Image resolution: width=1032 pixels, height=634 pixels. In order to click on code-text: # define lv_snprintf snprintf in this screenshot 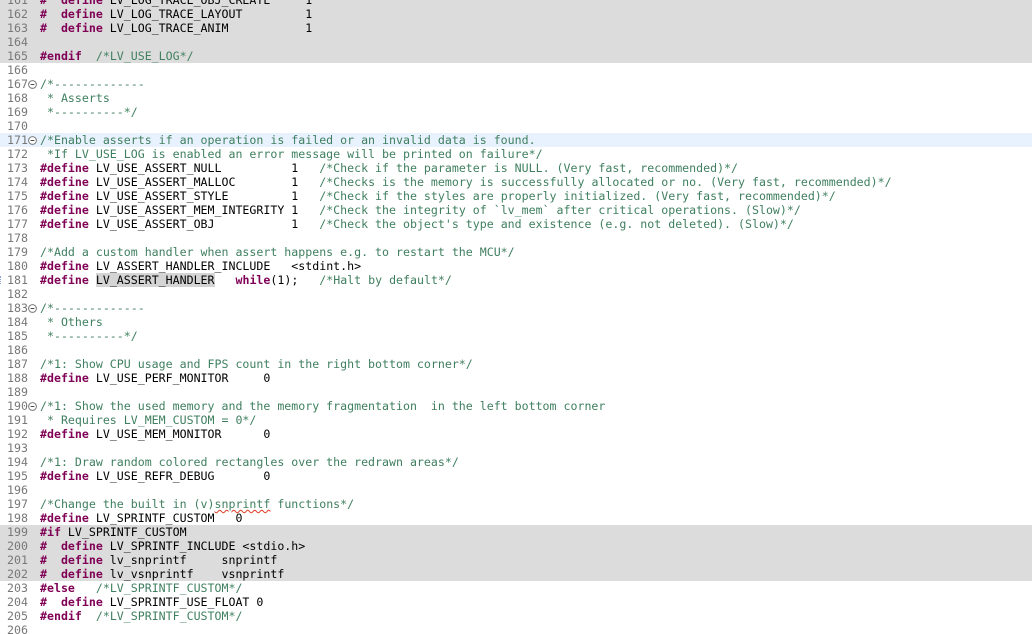, I will do `click(158, 560)`.